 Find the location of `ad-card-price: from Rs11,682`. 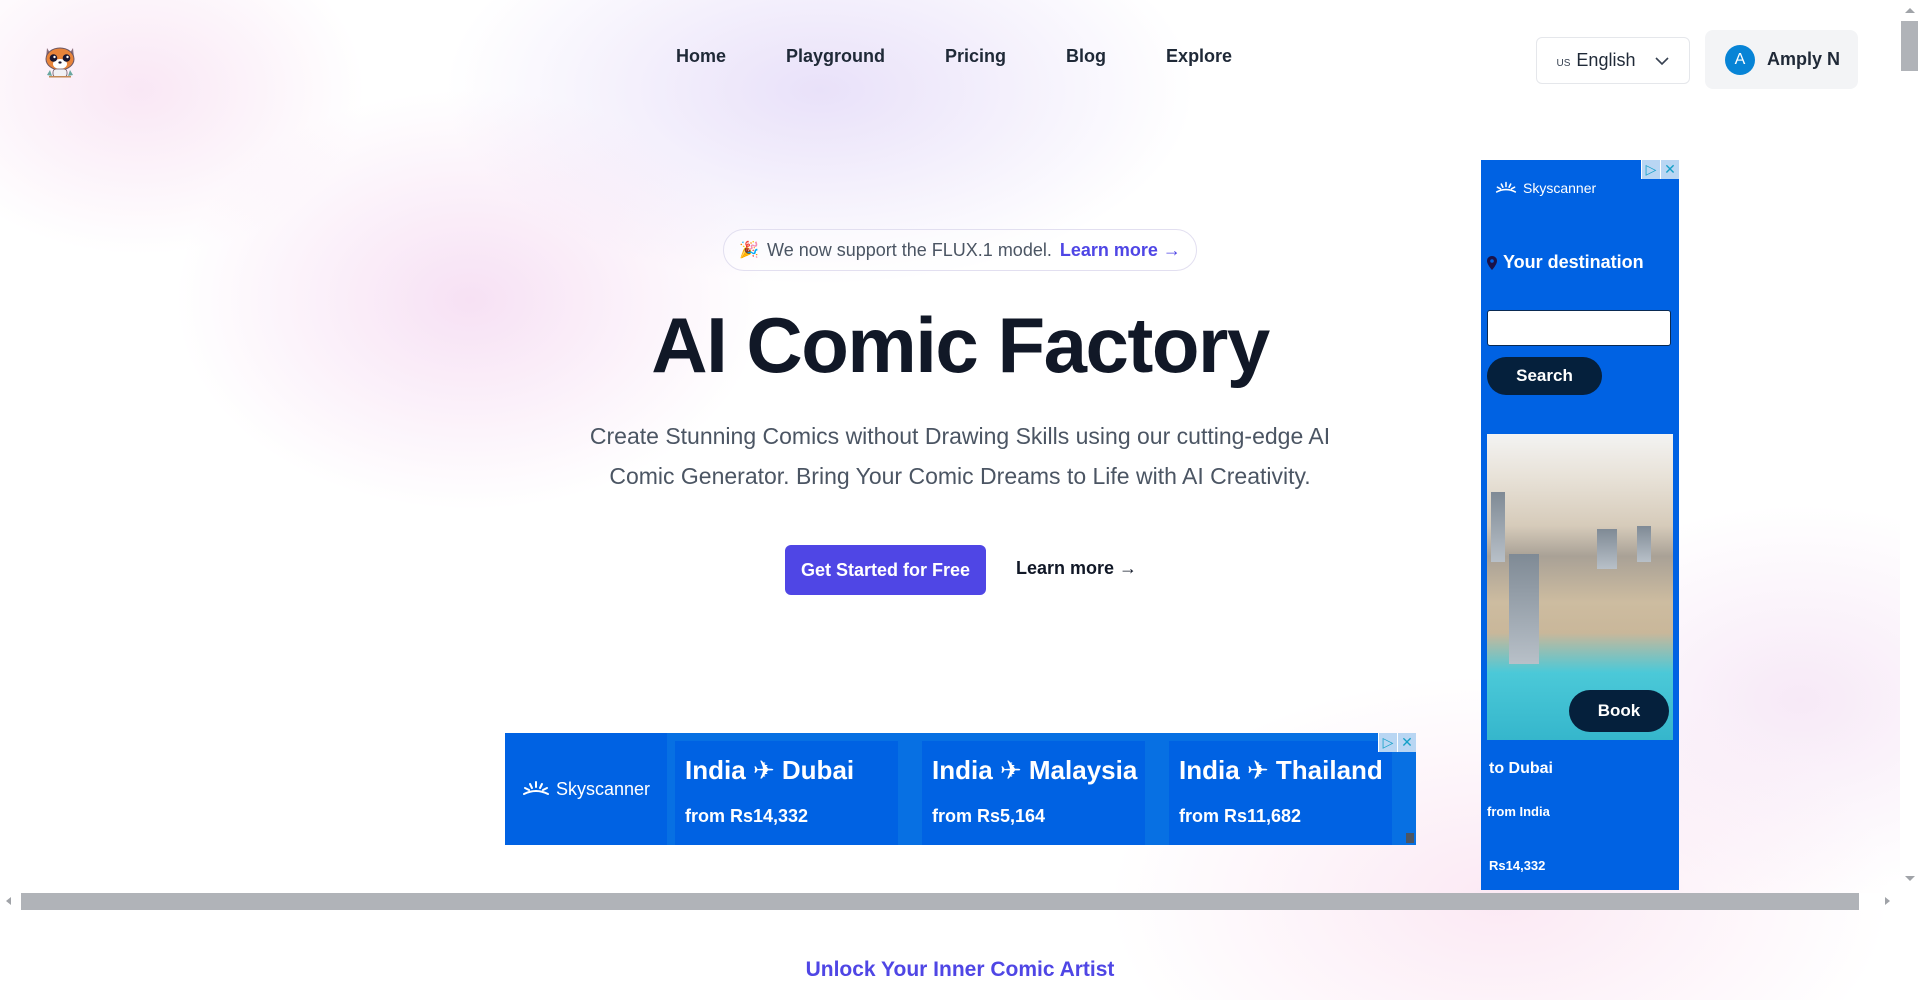

ad-card-price: from Rs11,682 is located at coordinates (1240, 816).